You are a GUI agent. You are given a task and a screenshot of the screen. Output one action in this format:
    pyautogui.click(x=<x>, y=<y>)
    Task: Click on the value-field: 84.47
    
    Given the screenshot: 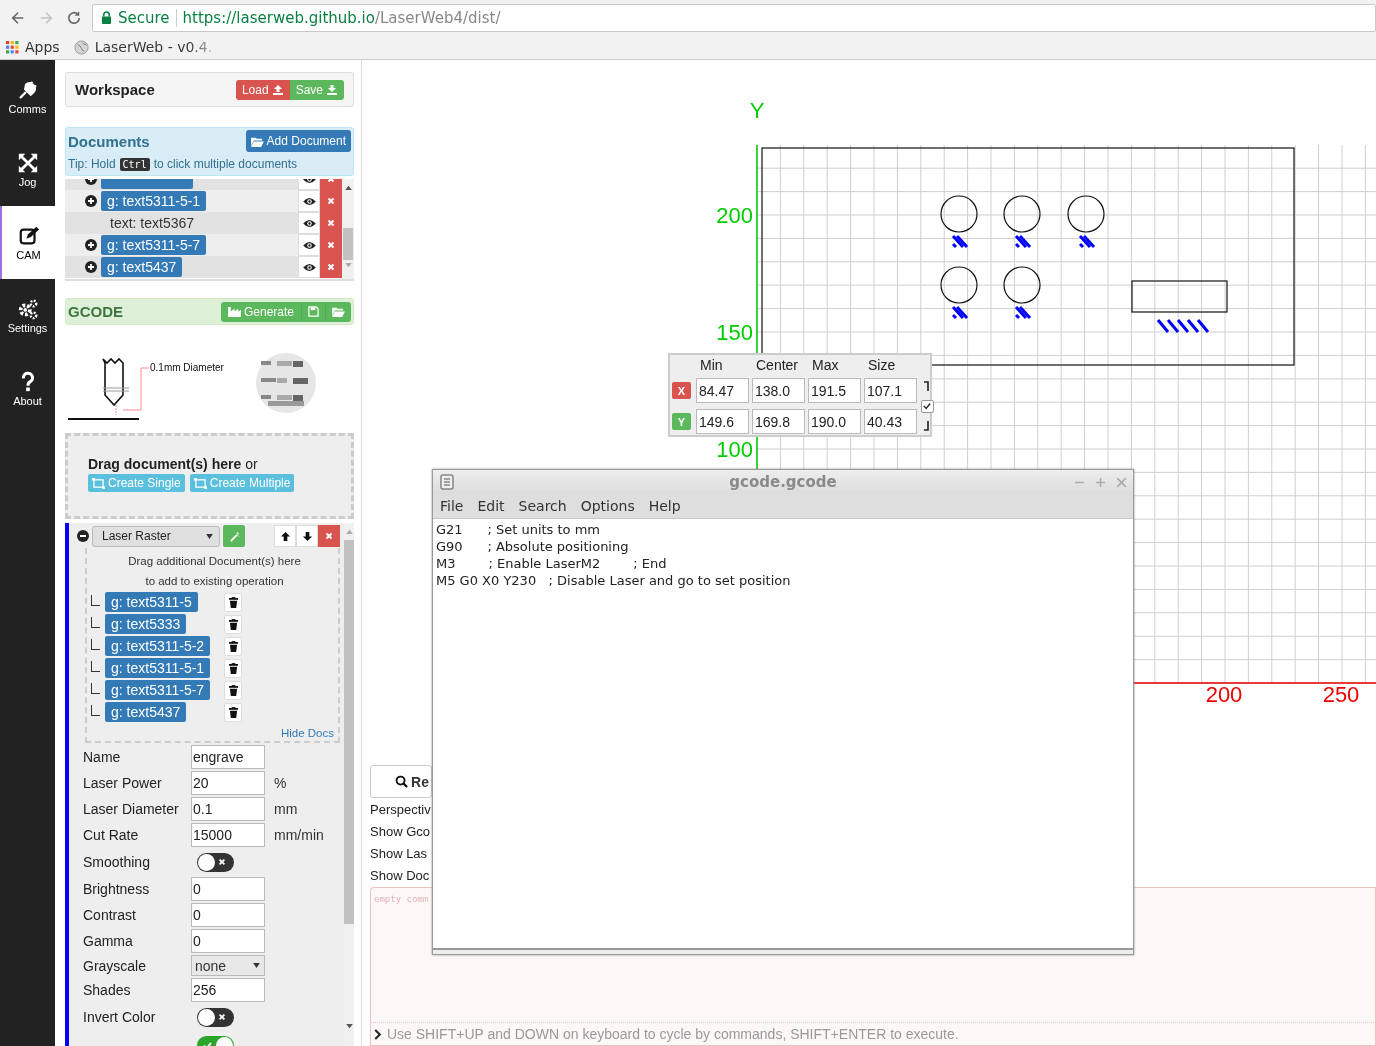 What is the action you would take?
    pyautogui.click(x=722, y=390)
    